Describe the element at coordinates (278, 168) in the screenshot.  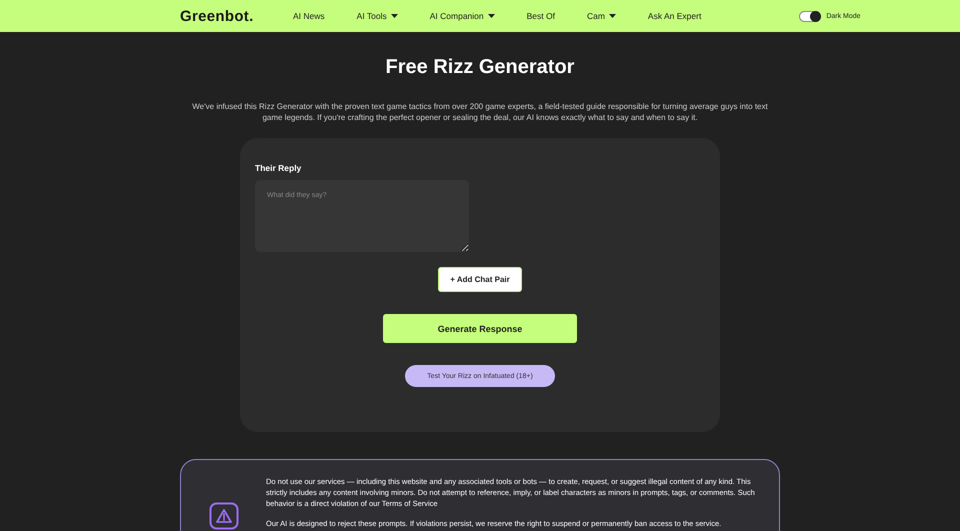
I see `field-label: Their Reply` at that location.